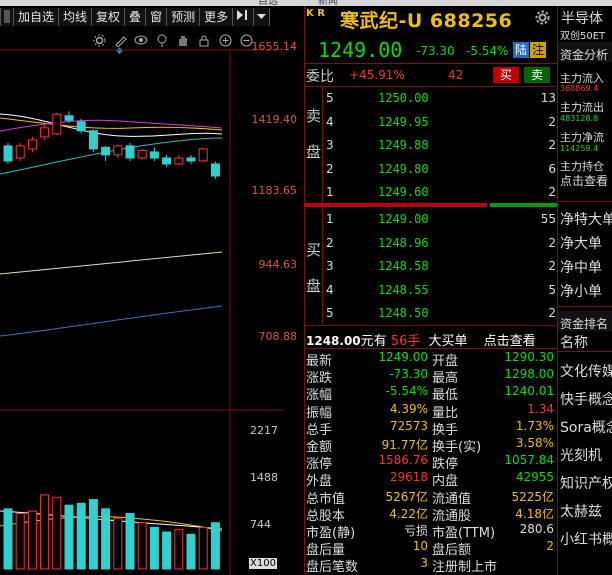 The width and height of the screenshot is (612, 575). What do you see at coordinates (584, 180) in the screenshot?
I see `main-holding-link: 点击查看` at bounding box center [584, 180].